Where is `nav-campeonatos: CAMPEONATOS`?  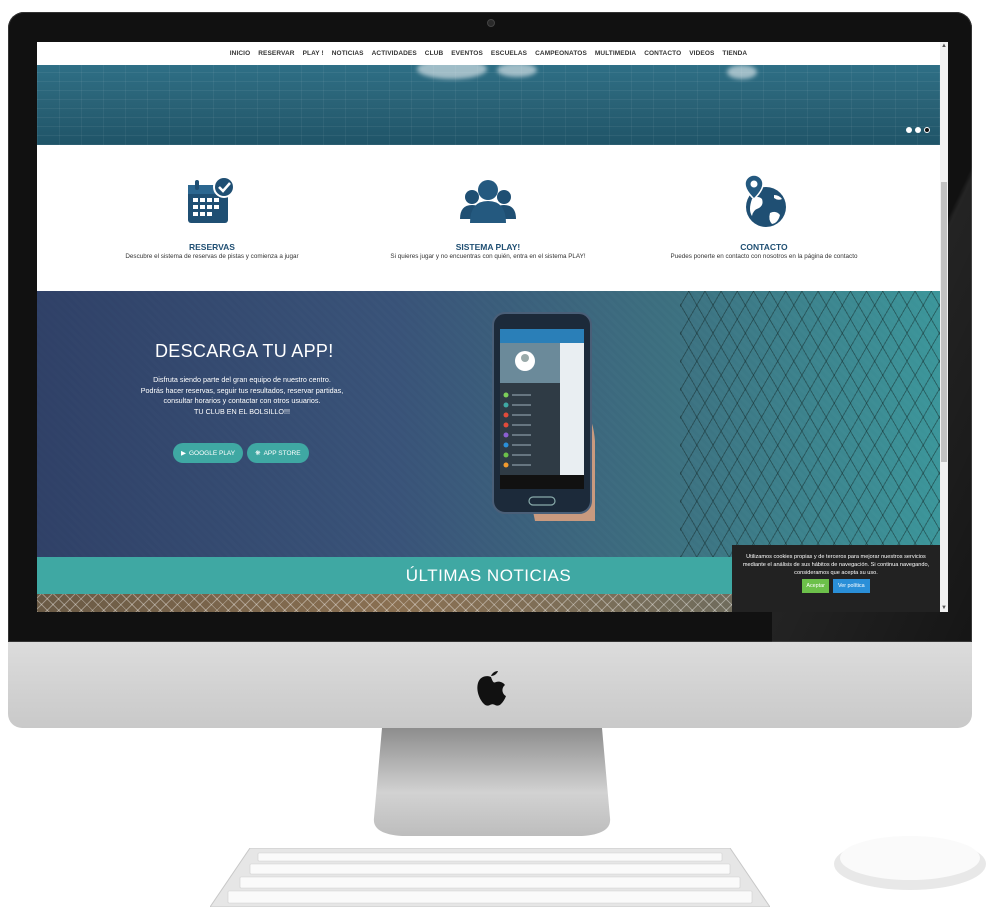 nav-campeonatos: CAMPEONATOS is located at coordinates (561, 53).